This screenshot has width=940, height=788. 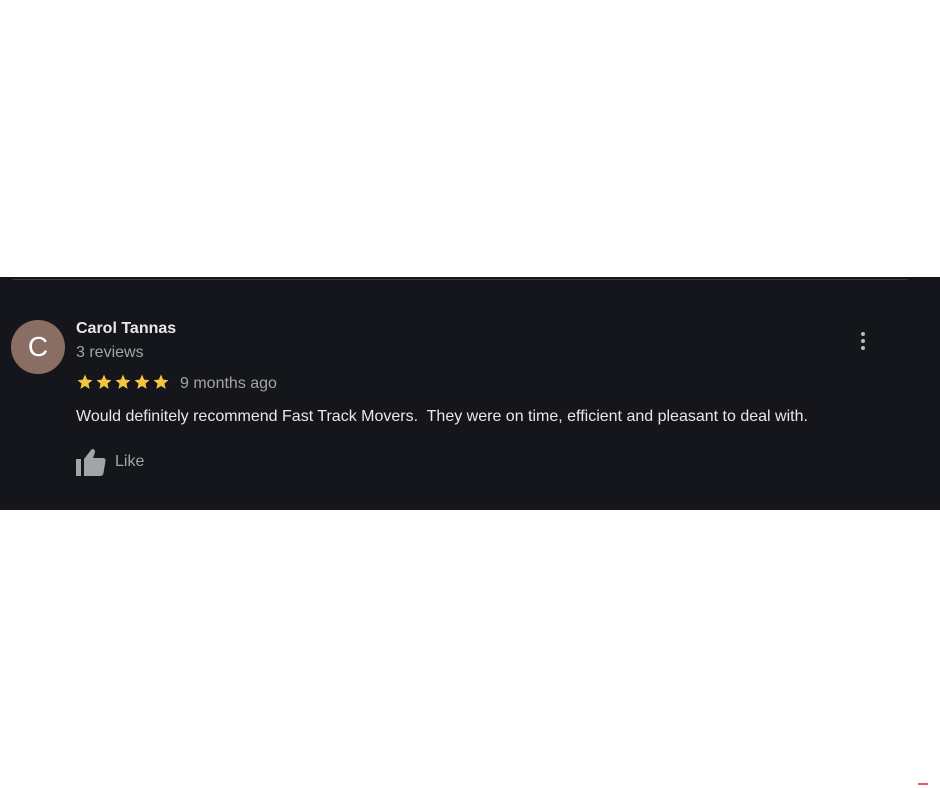 I want to click on avatar: C, so click(x=38, y=347).